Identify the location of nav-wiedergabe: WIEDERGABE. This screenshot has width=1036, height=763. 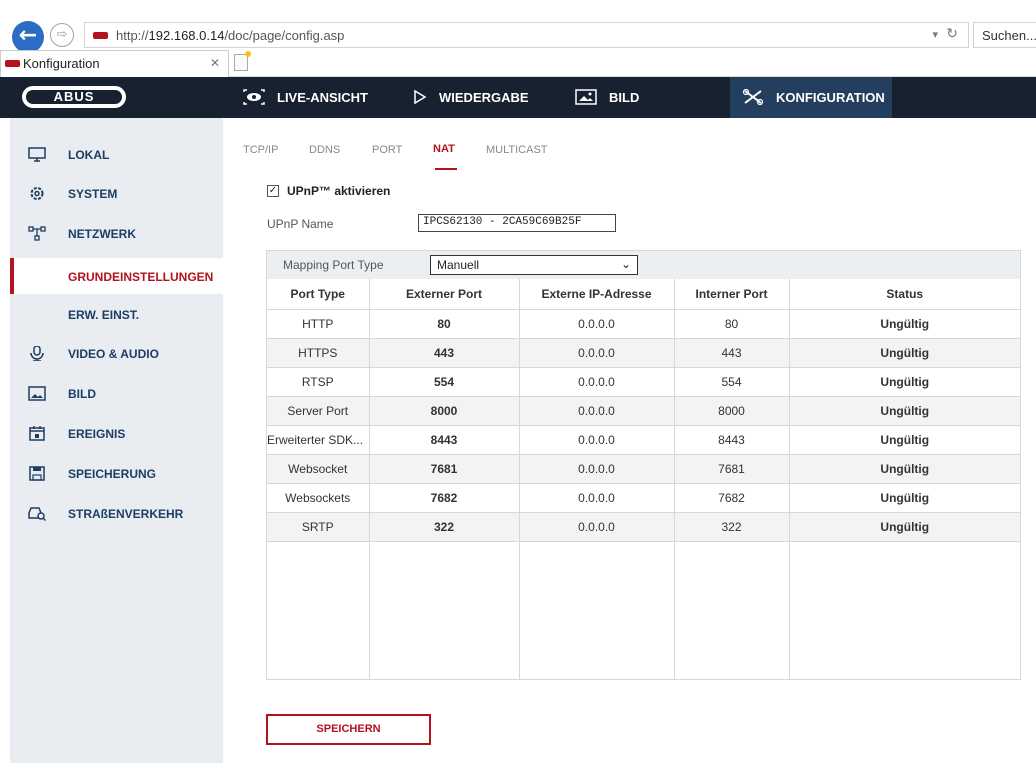
(471, 97).